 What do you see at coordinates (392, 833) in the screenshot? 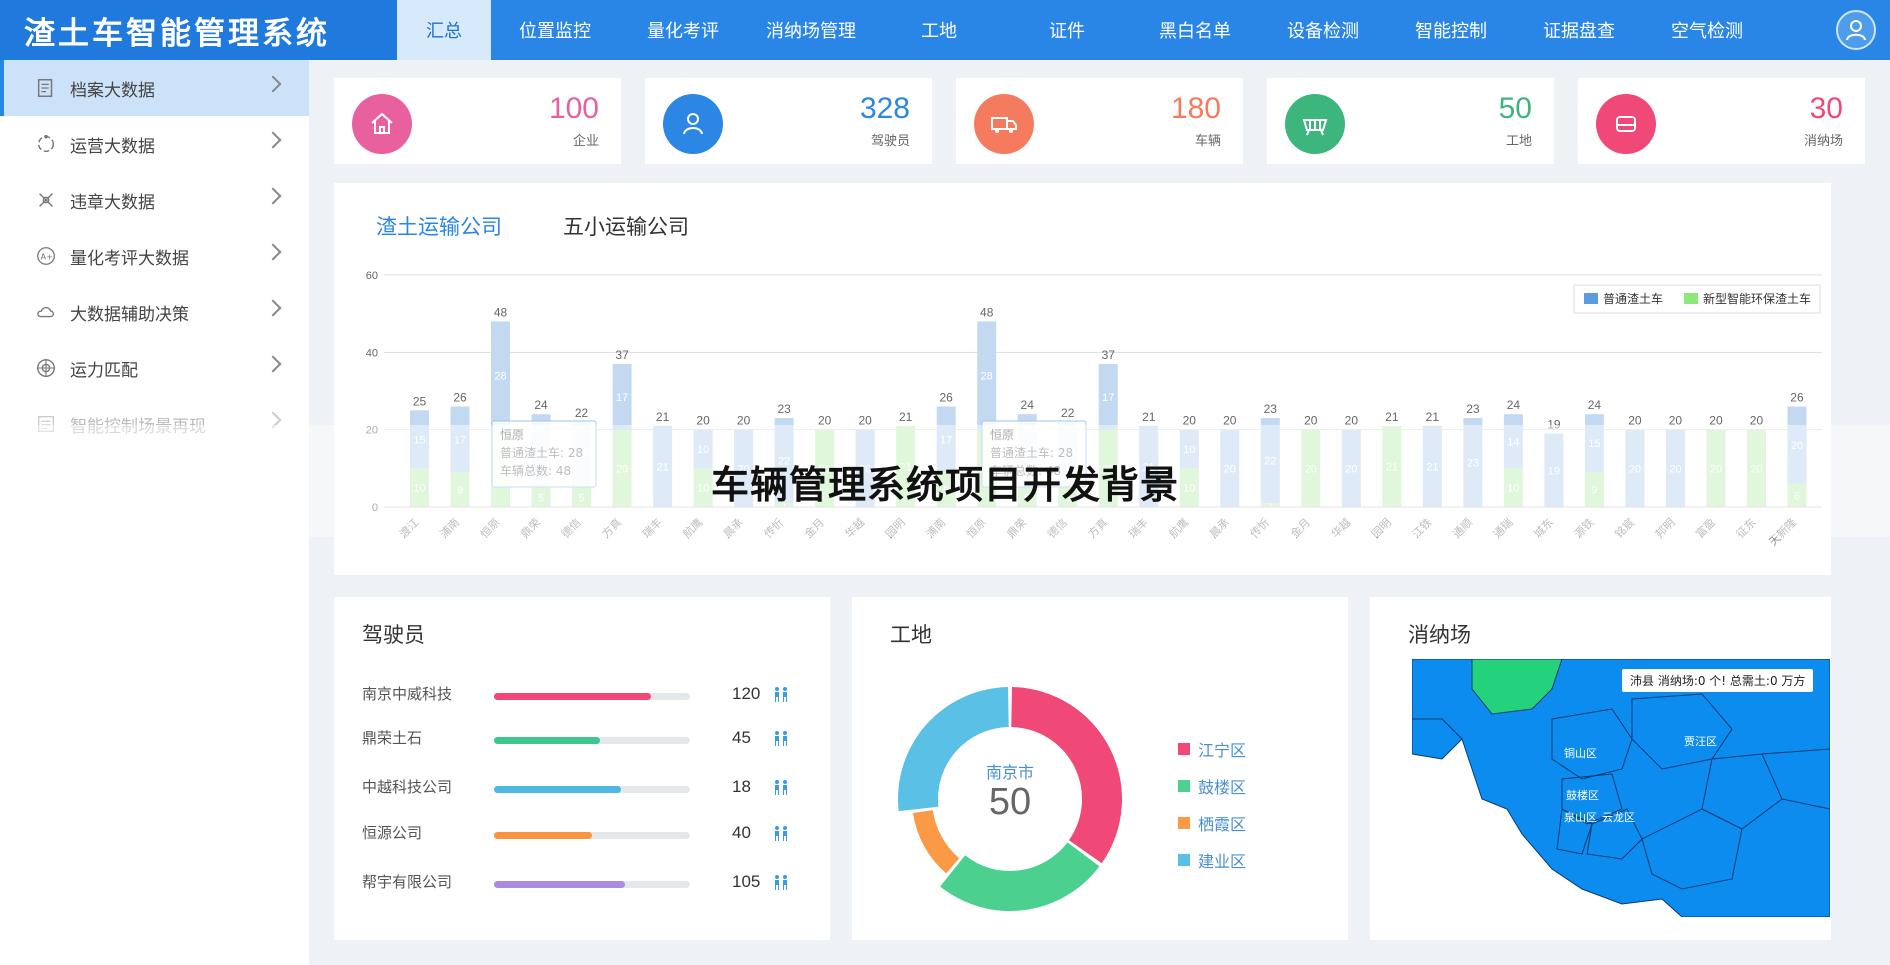
I see `driver-company-name: 恒源公司` at bounding box center [392, 833].